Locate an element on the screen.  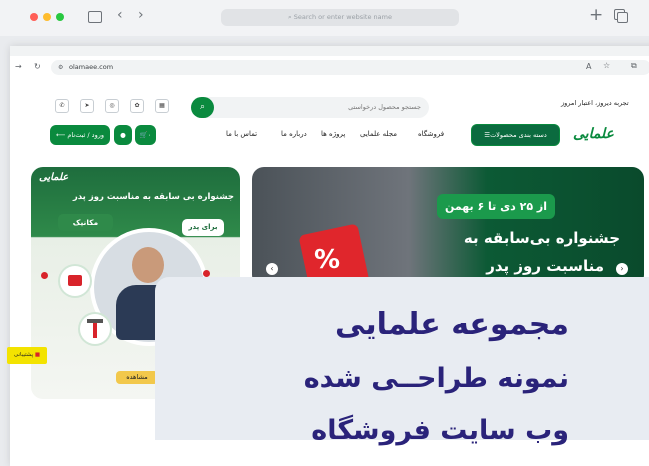
enamad-icon: ▦ is located at coordinates (162, 106).